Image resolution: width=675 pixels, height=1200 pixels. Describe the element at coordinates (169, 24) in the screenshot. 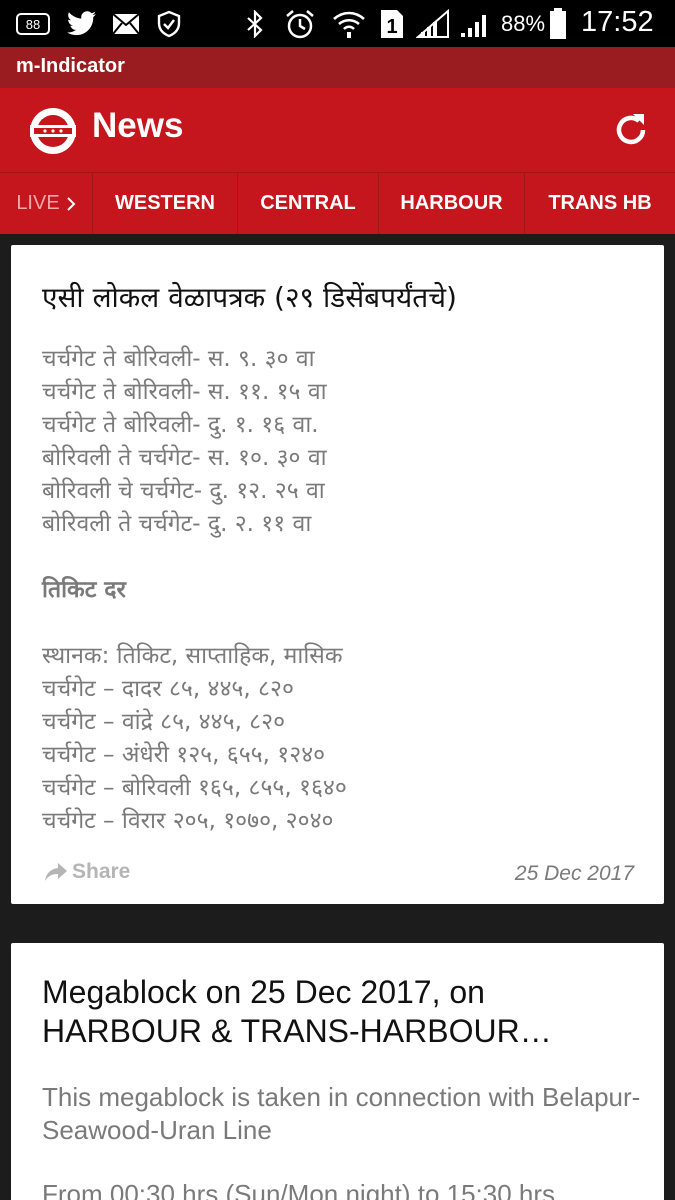

I see `shield-icon` at that location.